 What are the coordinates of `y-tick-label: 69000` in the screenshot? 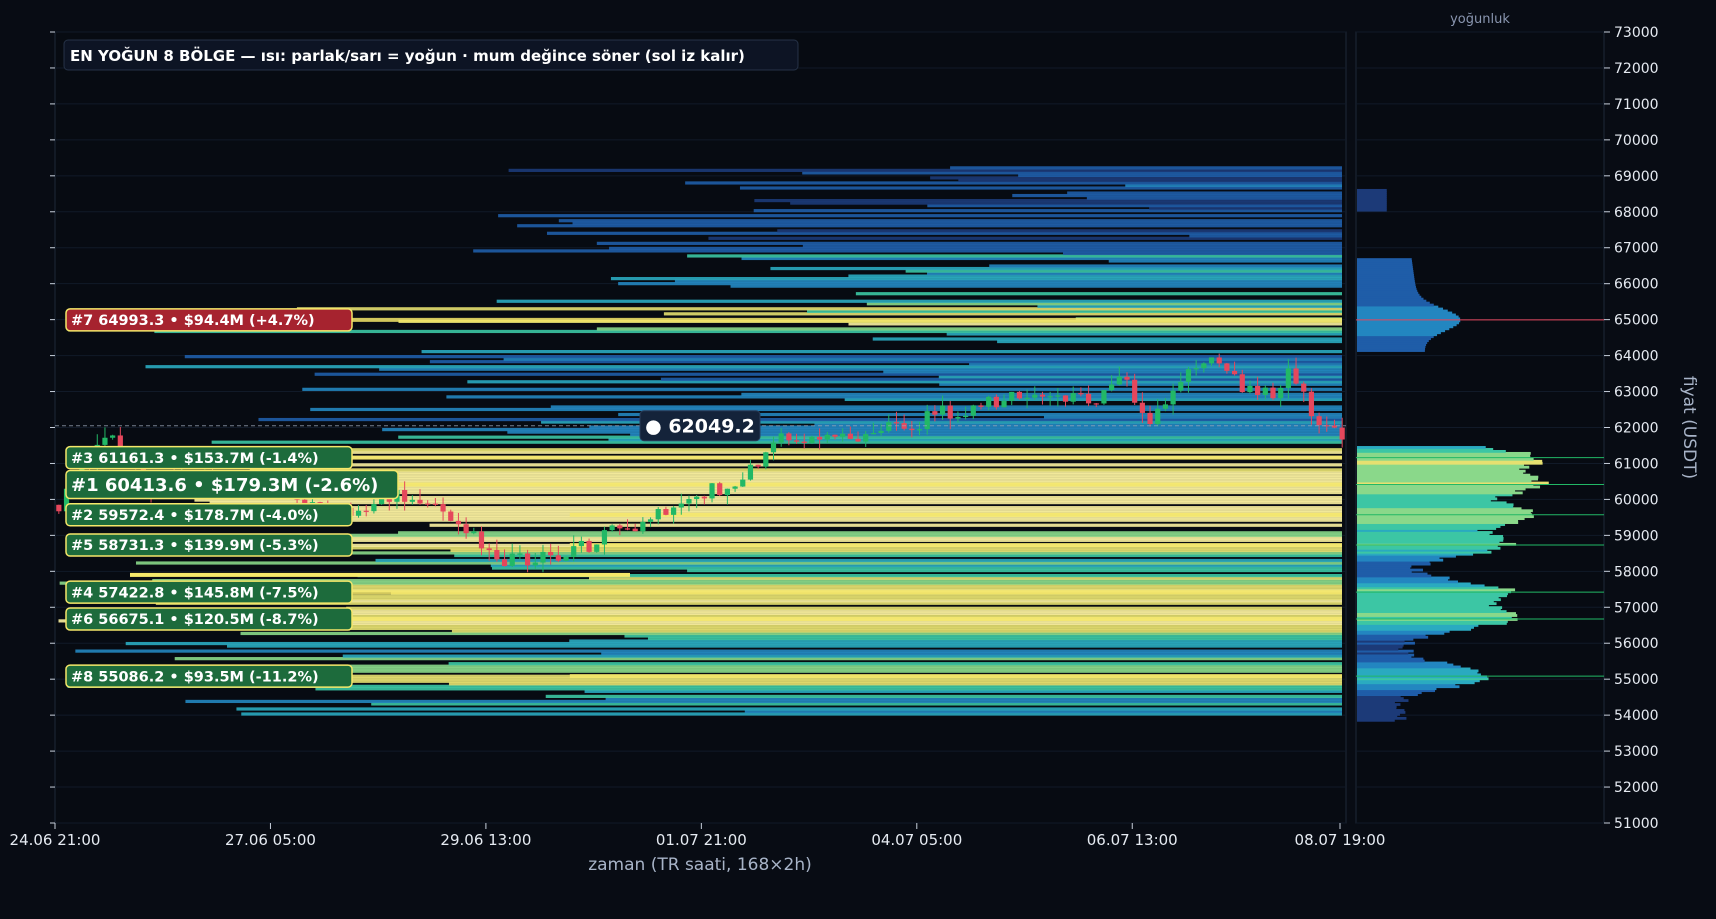 It's located at (1636, 177).